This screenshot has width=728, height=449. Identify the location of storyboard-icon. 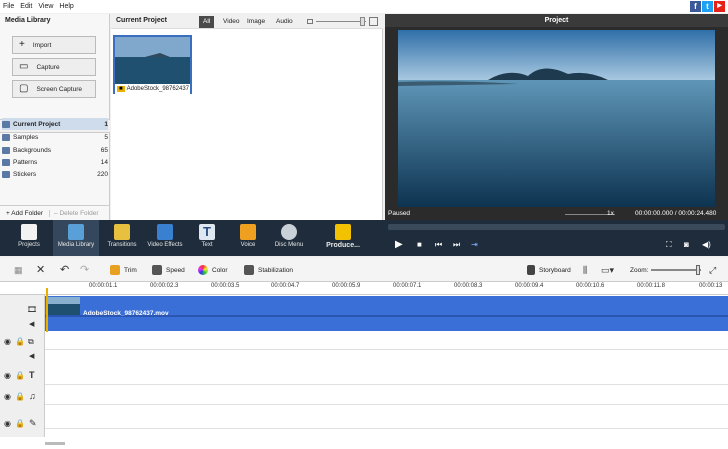
(531, 270).